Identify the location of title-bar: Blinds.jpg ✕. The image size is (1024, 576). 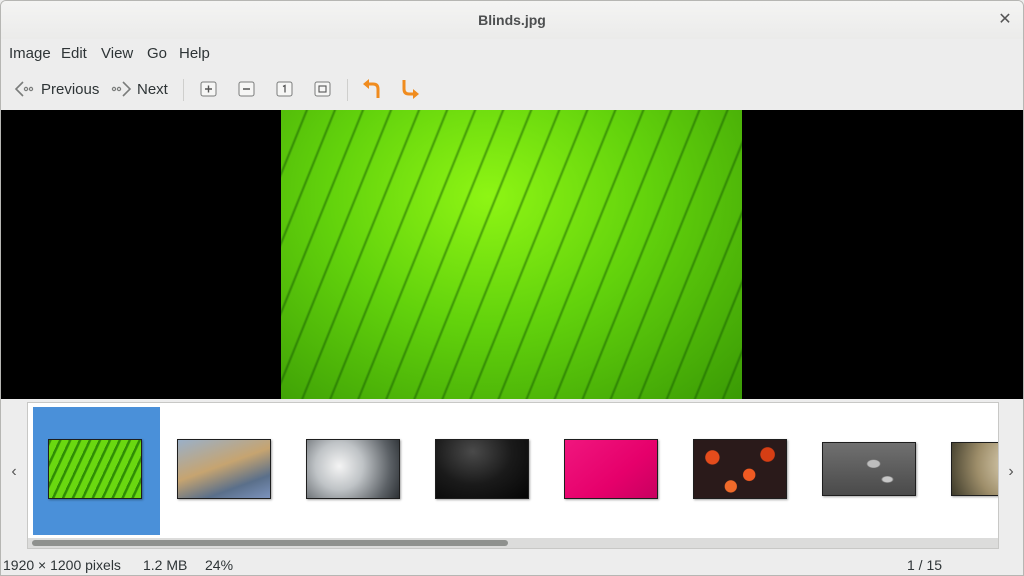
(512, 20).